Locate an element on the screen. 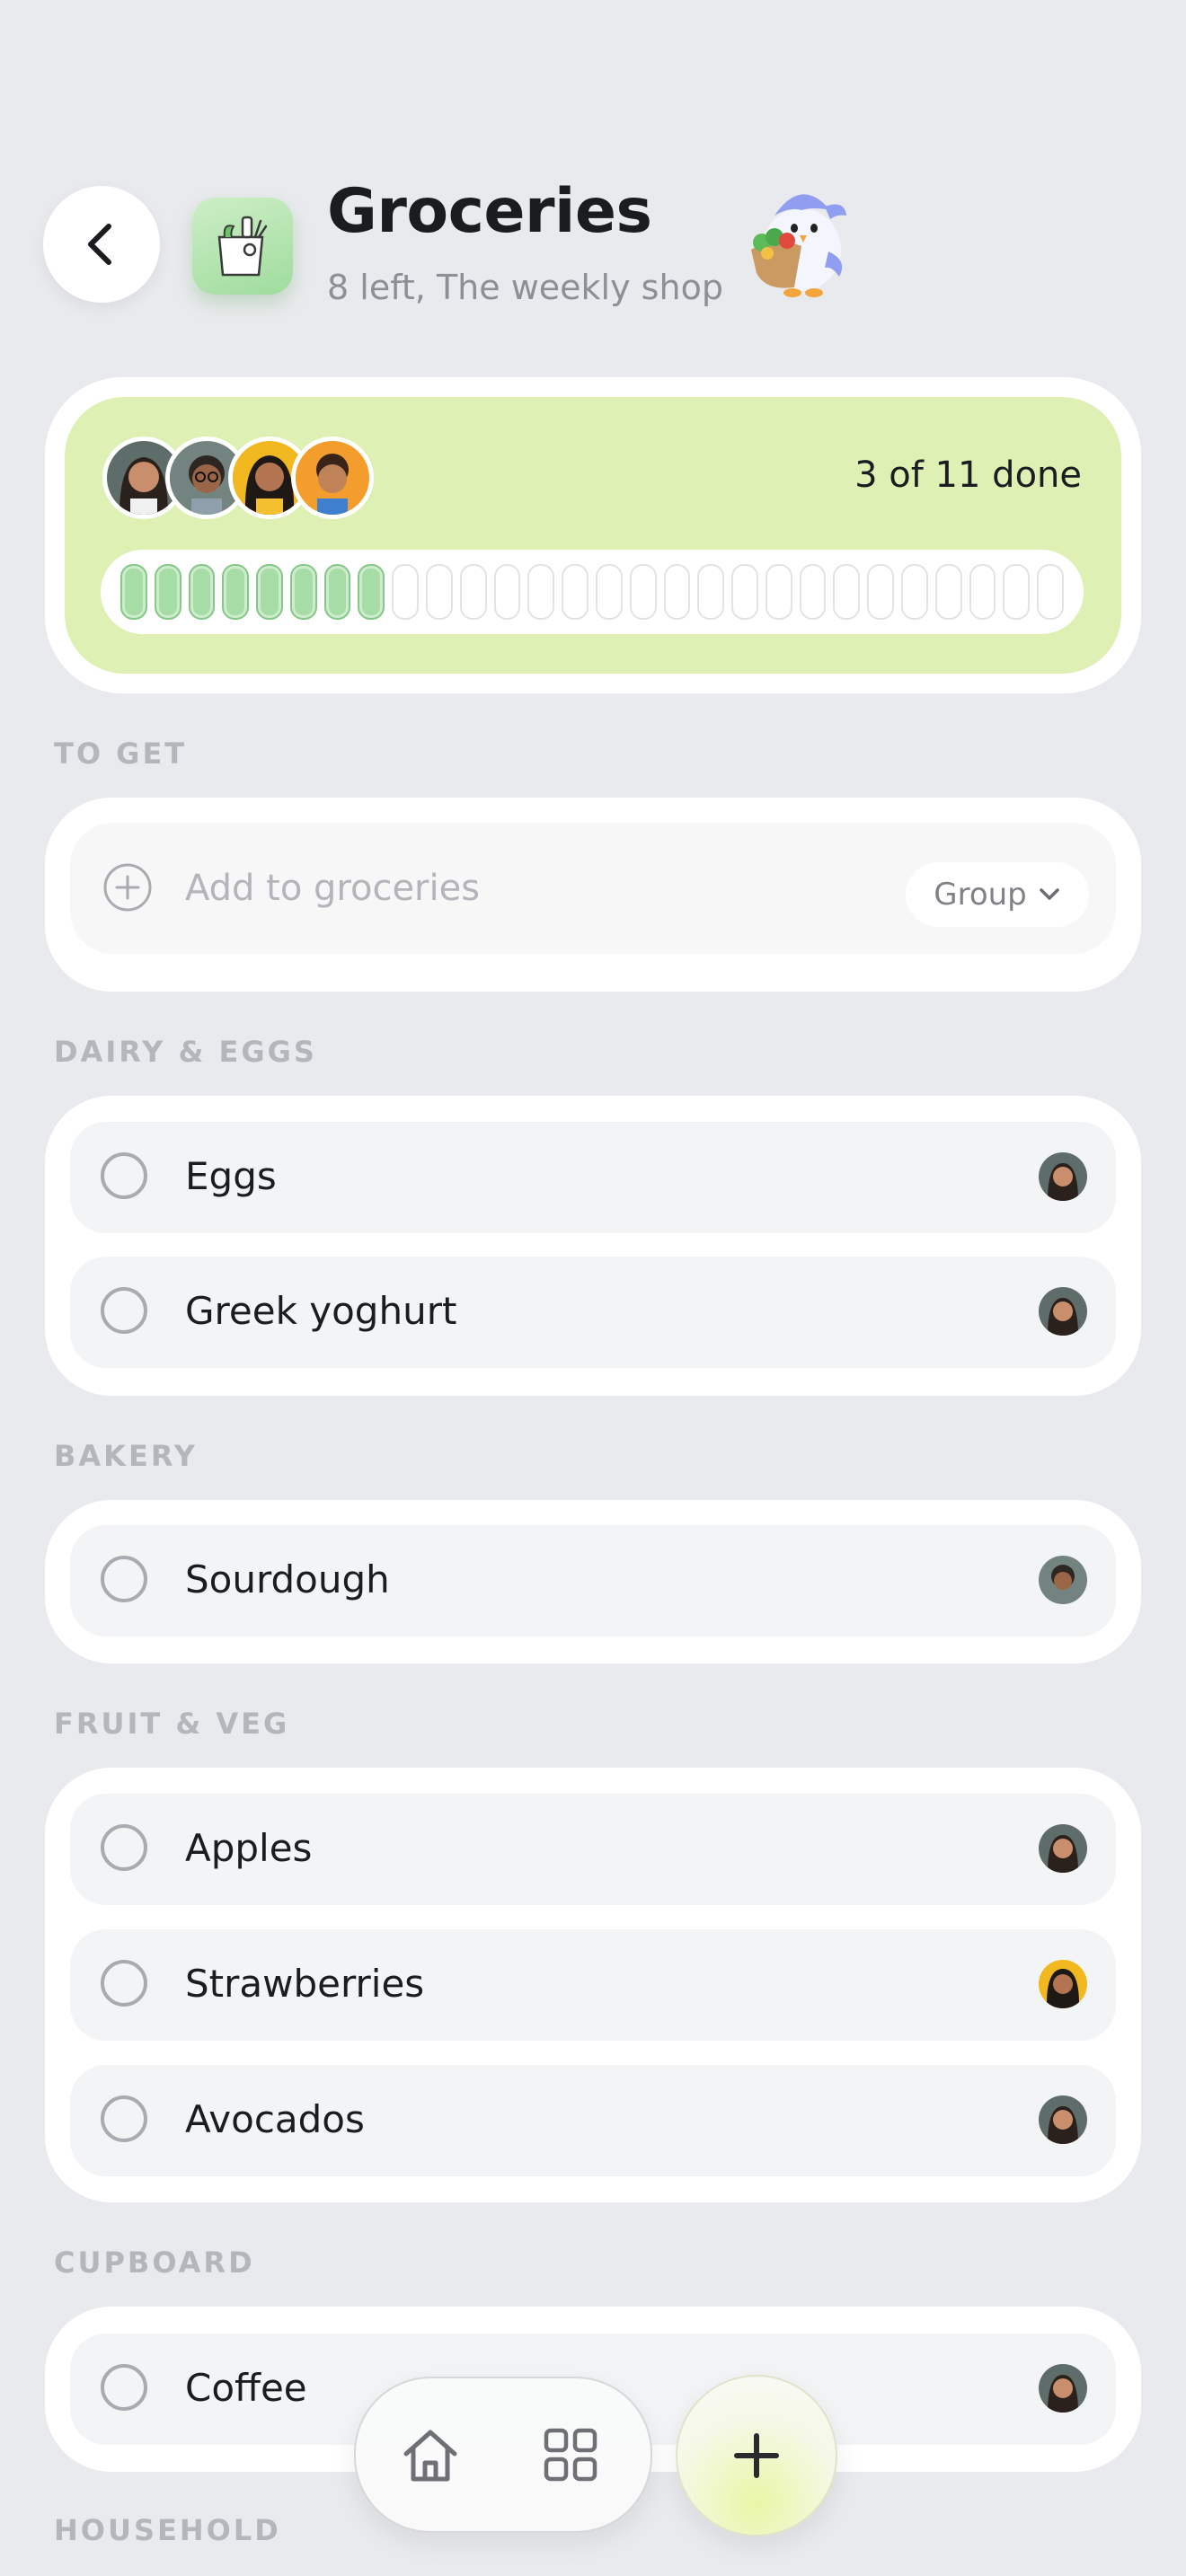 The height and width of the screenshot is (2576, 1186). add-item-input: Add to groceries is located at coordinates (332, 888).